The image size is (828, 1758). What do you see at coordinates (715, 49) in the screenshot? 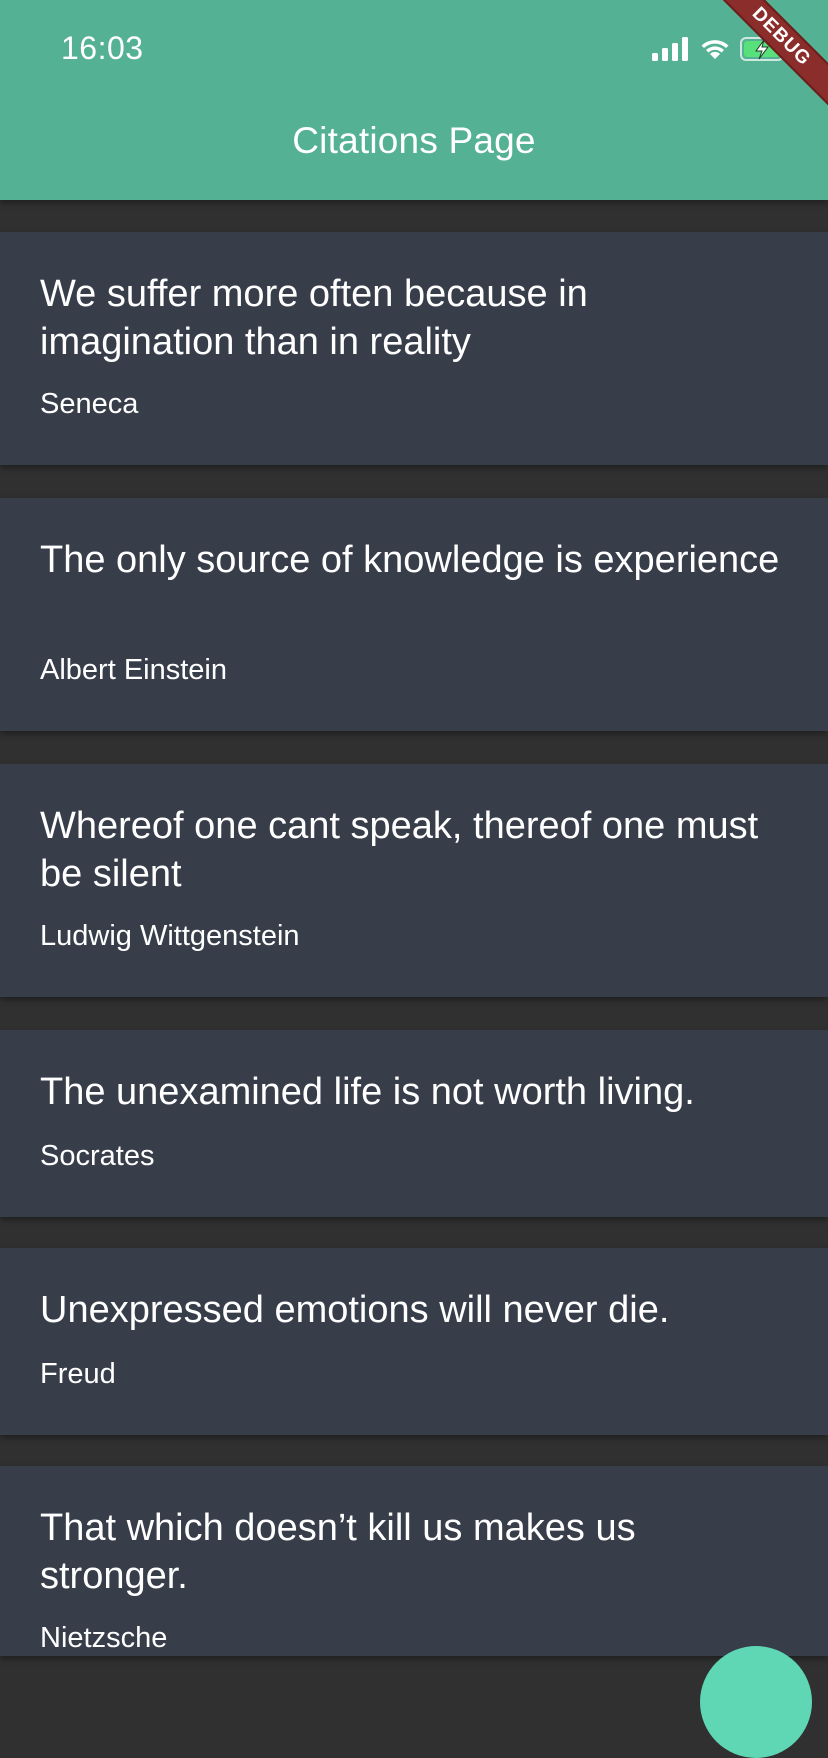
I see `wifi-icon` at bounding box center [715, 49].